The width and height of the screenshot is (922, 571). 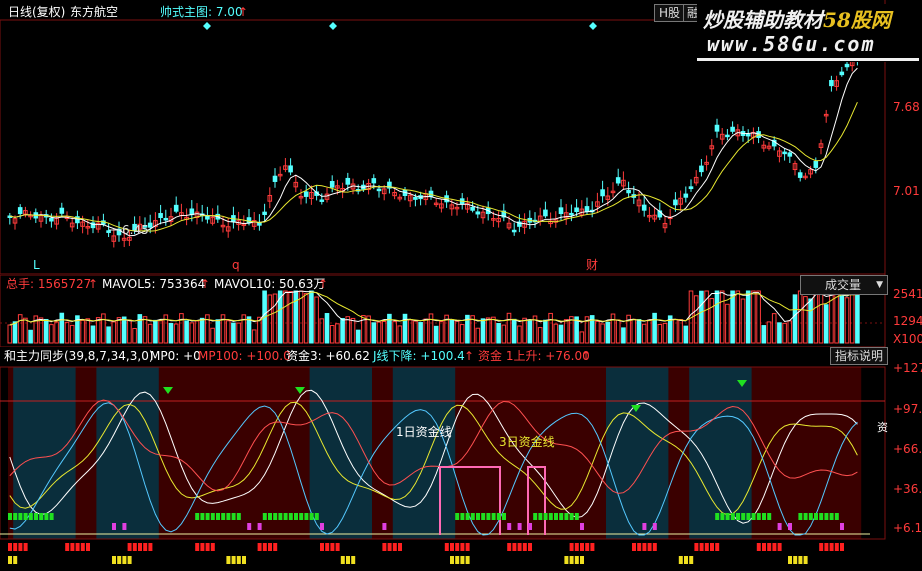 I want to click on marker-label: 财, so click(x=592, y=265).